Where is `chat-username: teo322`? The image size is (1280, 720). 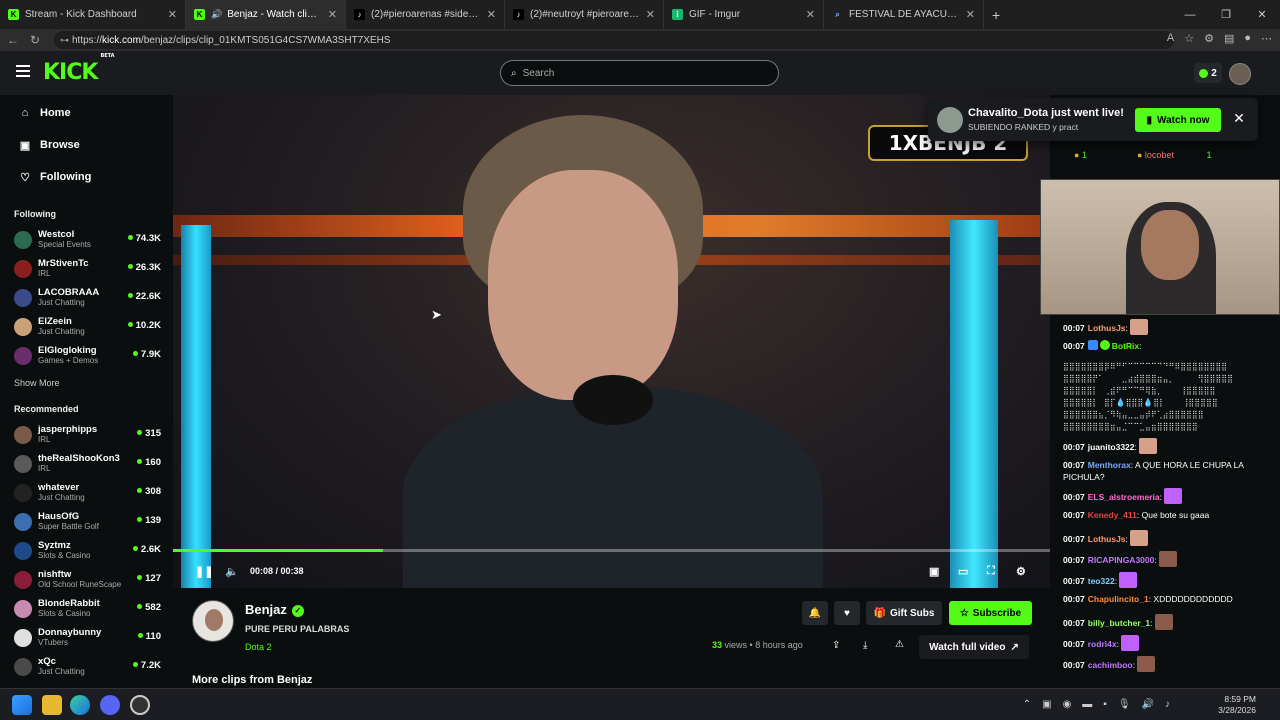
chat-username: teo322 is located at coordinates (1101, 581).